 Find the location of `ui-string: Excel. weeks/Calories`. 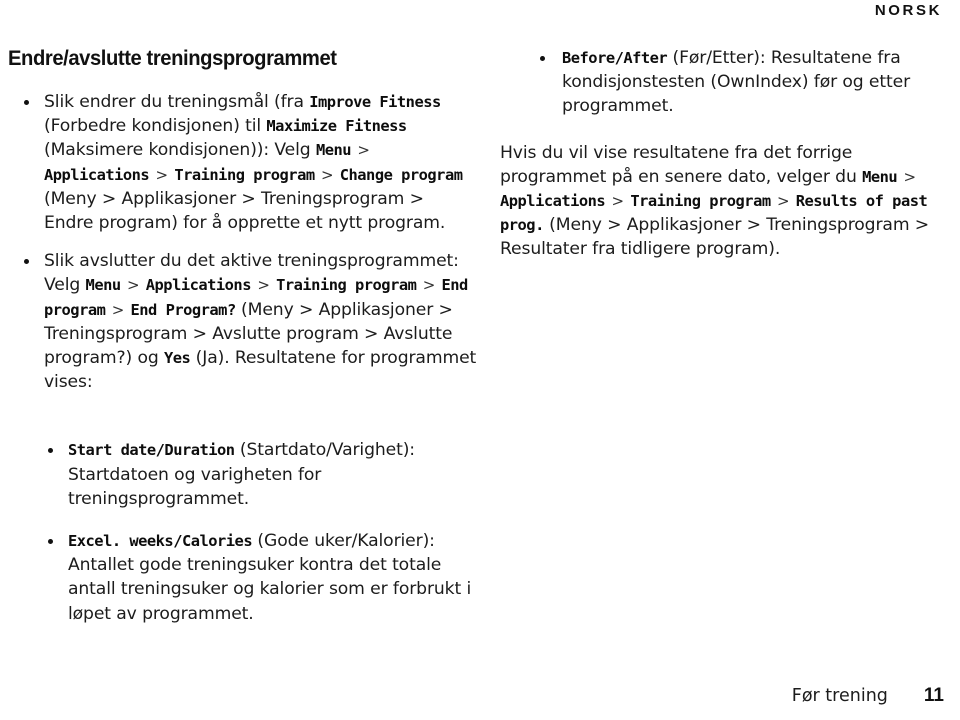

ui-string: Excel. weeks/Calories is located at coordinates (160, 541).